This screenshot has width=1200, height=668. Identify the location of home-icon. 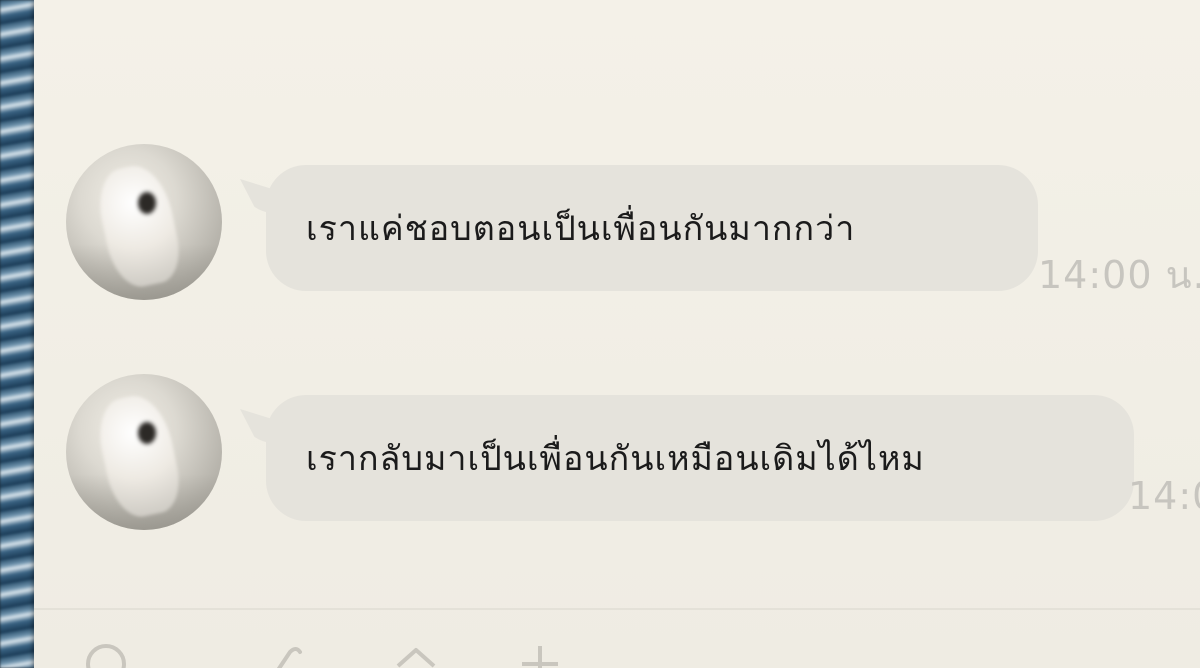
(416, 655).